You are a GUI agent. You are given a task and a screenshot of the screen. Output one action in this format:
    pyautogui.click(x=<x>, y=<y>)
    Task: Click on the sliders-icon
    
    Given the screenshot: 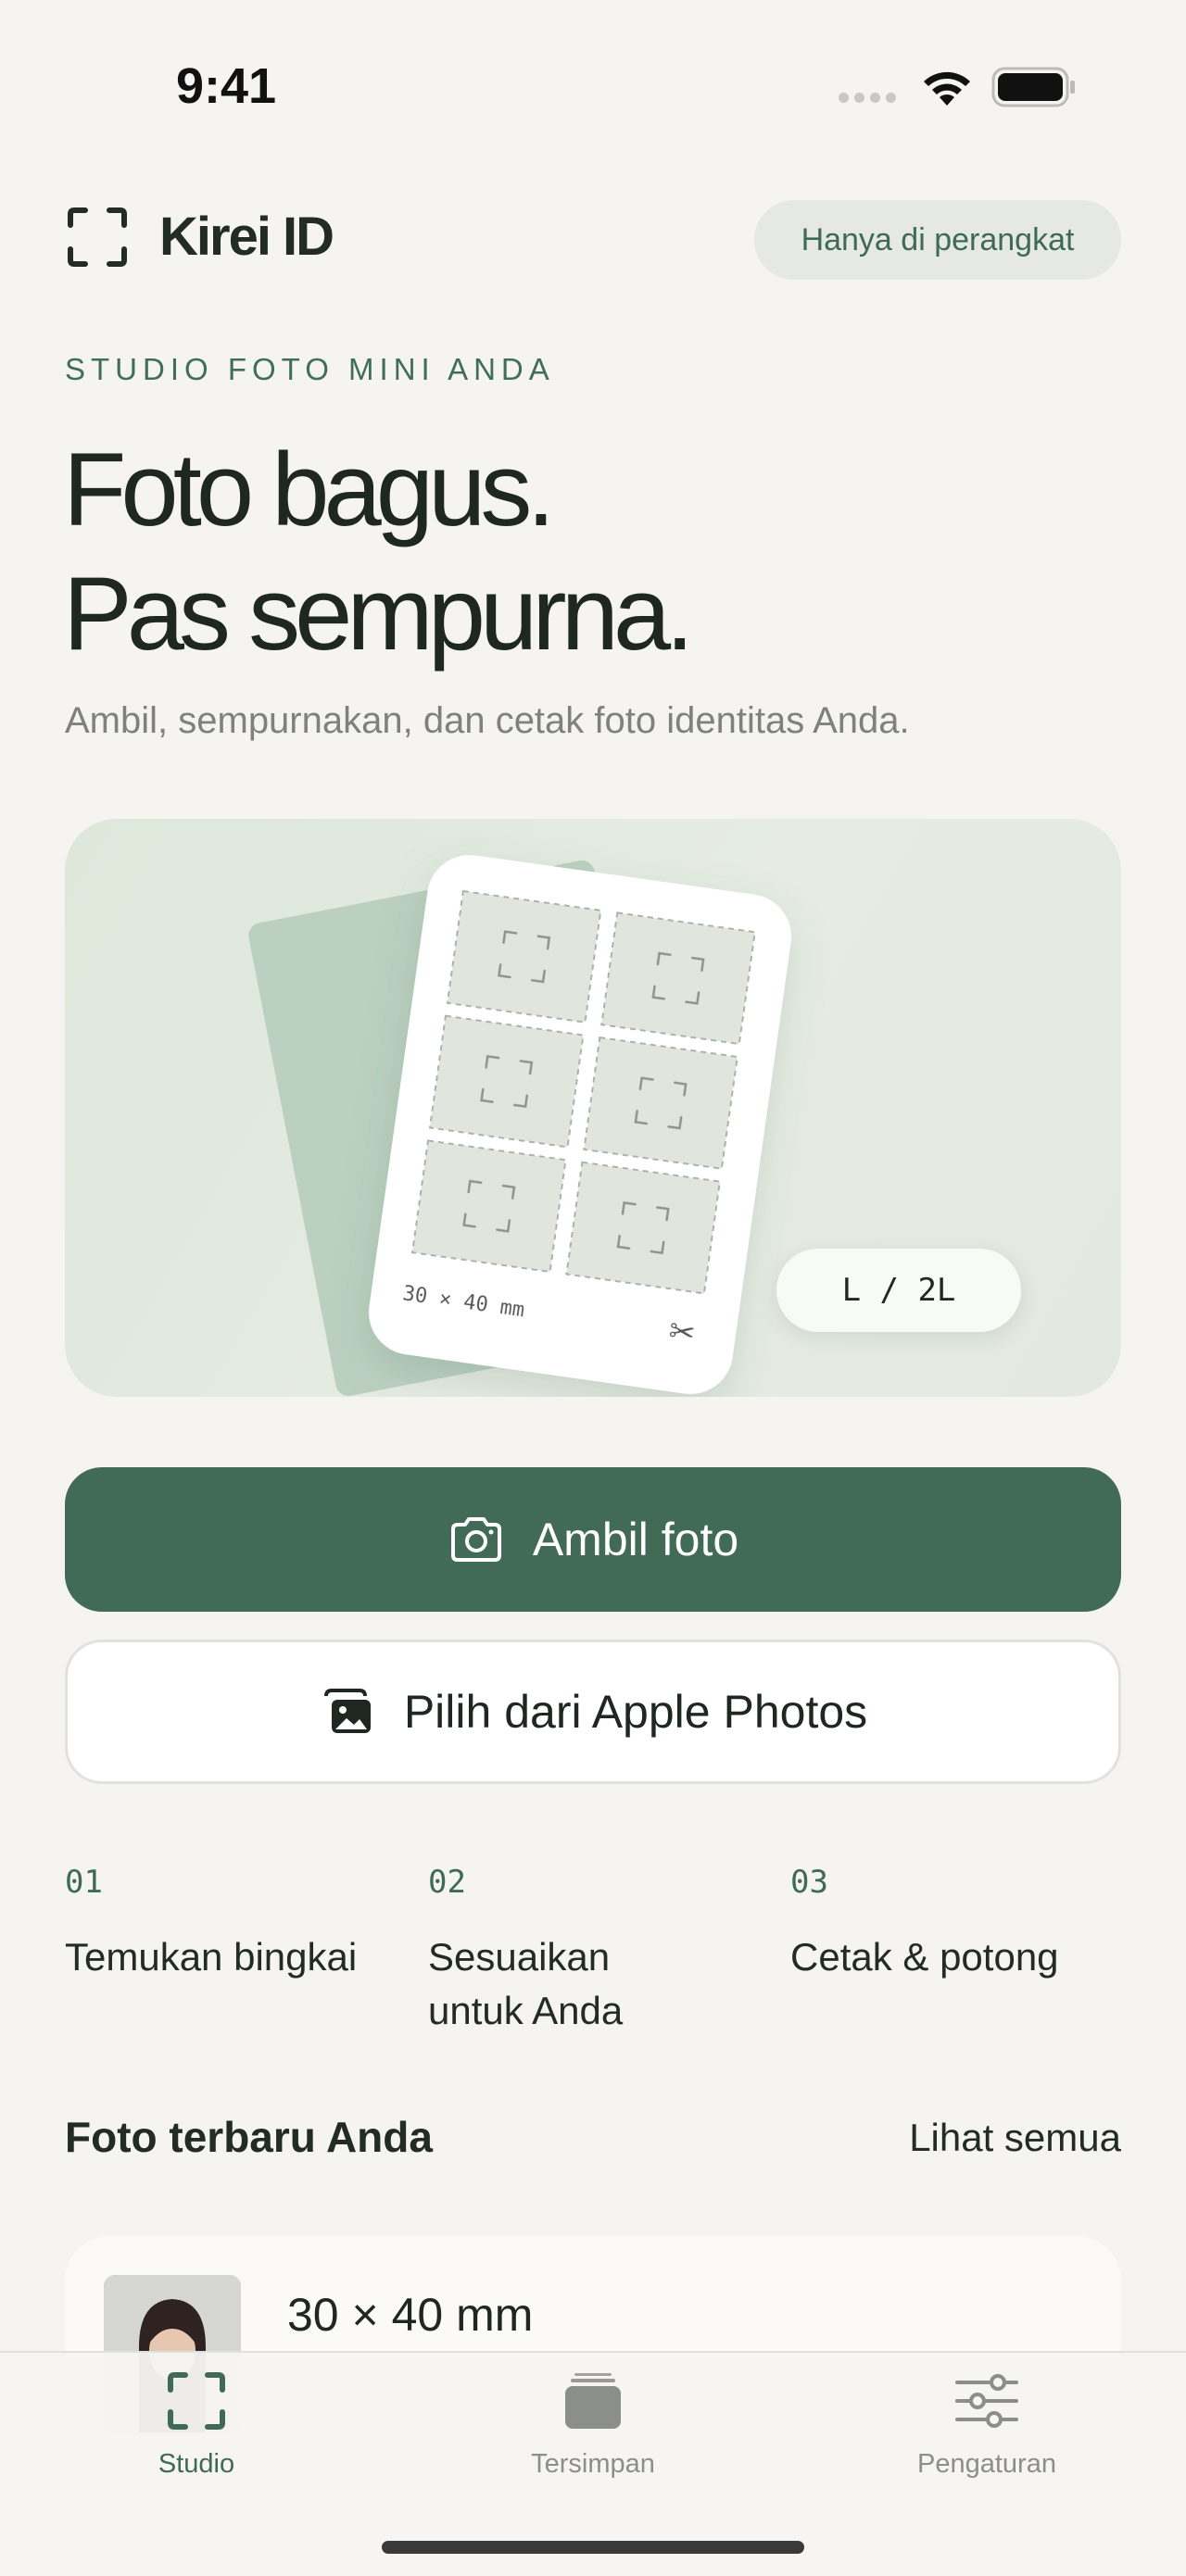 What is the action you would take?
    pyautogui.click(x=986, y=2401)
    